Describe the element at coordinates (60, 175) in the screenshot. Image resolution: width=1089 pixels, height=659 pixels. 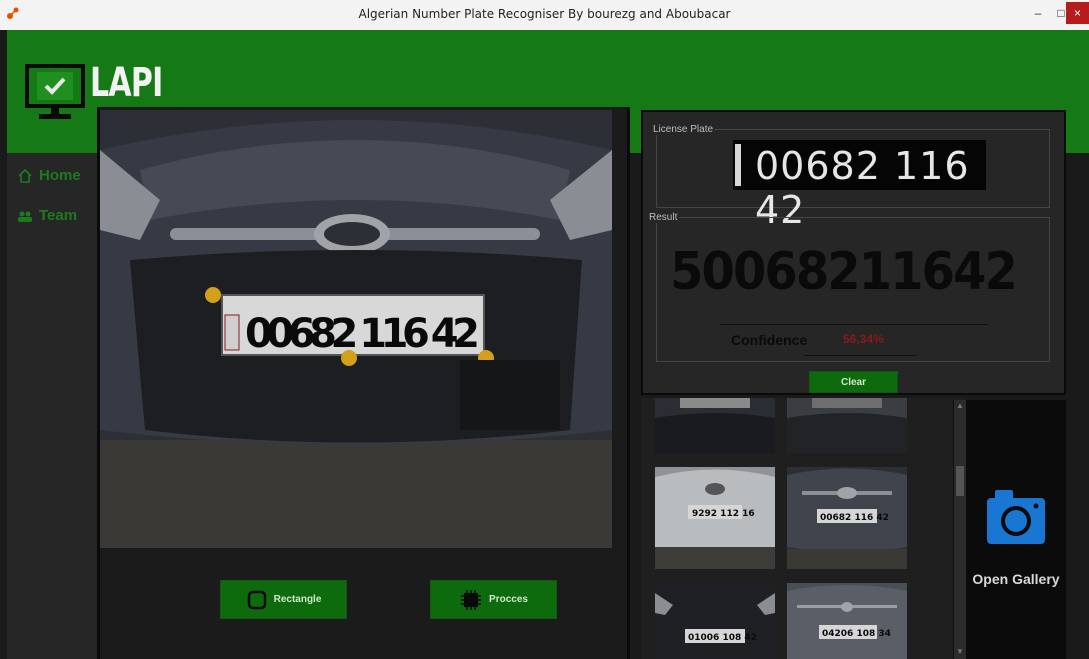
I see `sidebar-item-label: Home` at that location.